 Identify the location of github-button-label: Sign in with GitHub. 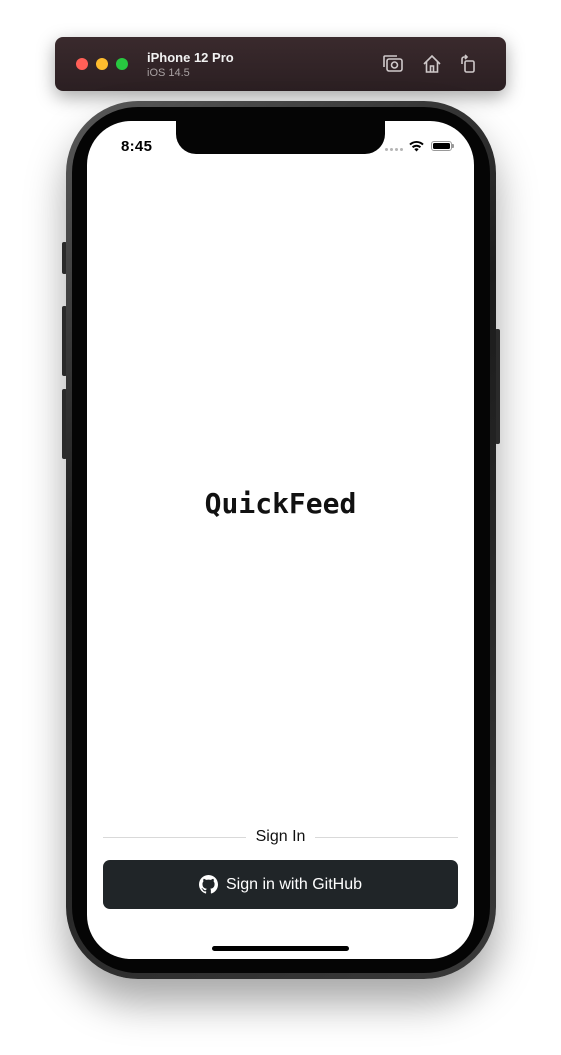
(294, 884).